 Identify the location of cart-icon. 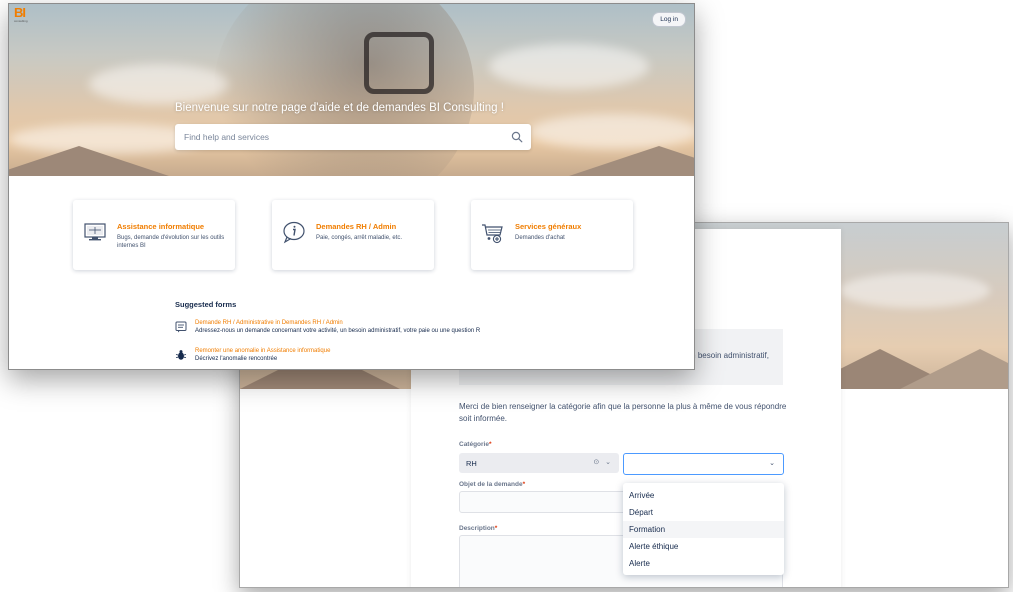
(492, 234).